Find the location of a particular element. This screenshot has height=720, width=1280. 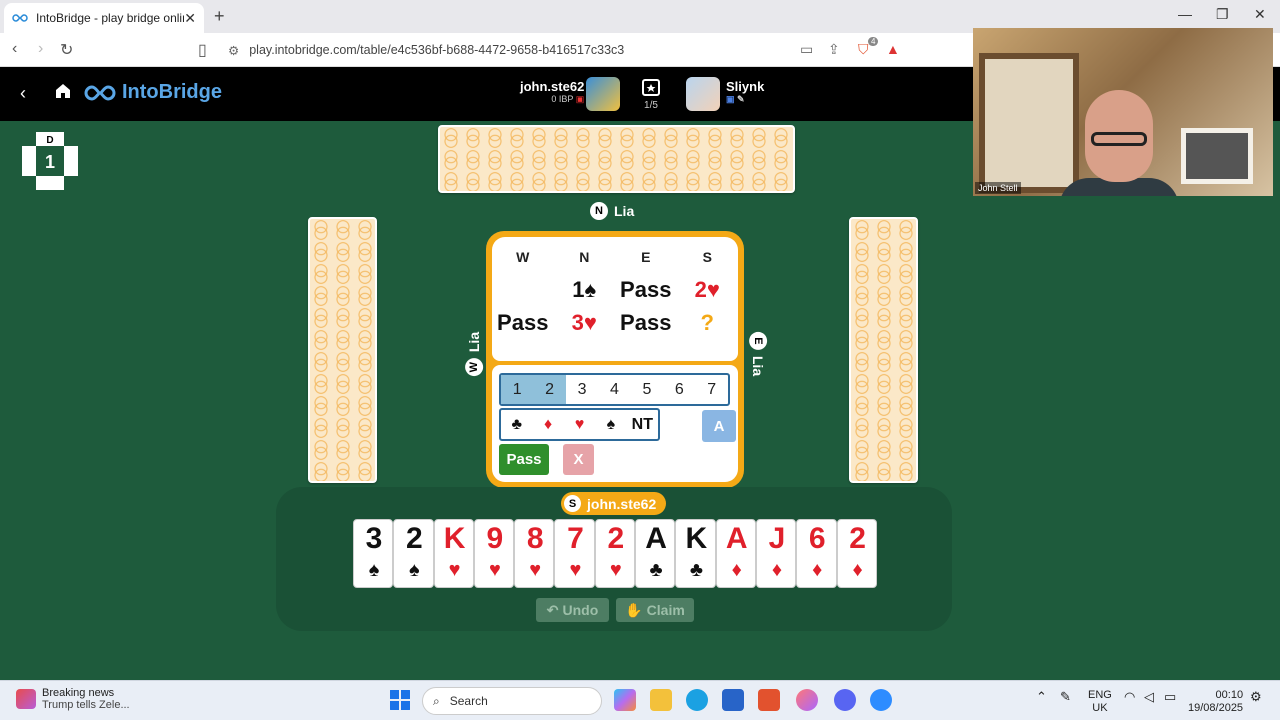

intobridge-logo: IntoBridge is located at coordinates (153, 92).